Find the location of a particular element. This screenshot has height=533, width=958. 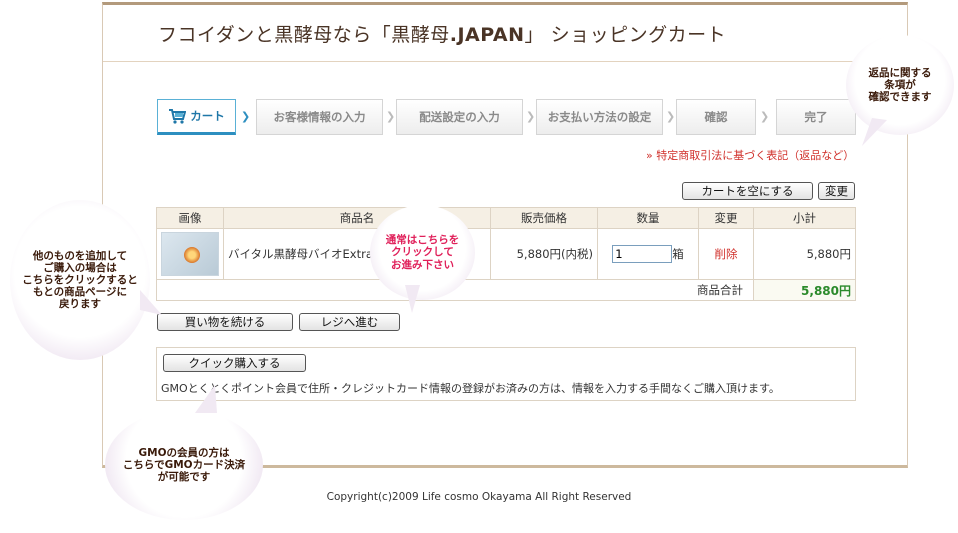

table-header-row: 画像 商品名 販売価格 数量 変更 小計 is located at coordinates (506, 218).